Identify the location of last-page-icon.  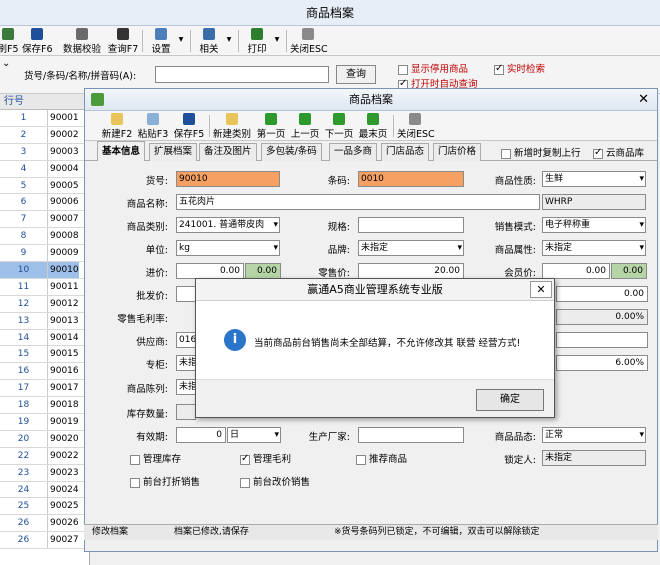
(373, 119).